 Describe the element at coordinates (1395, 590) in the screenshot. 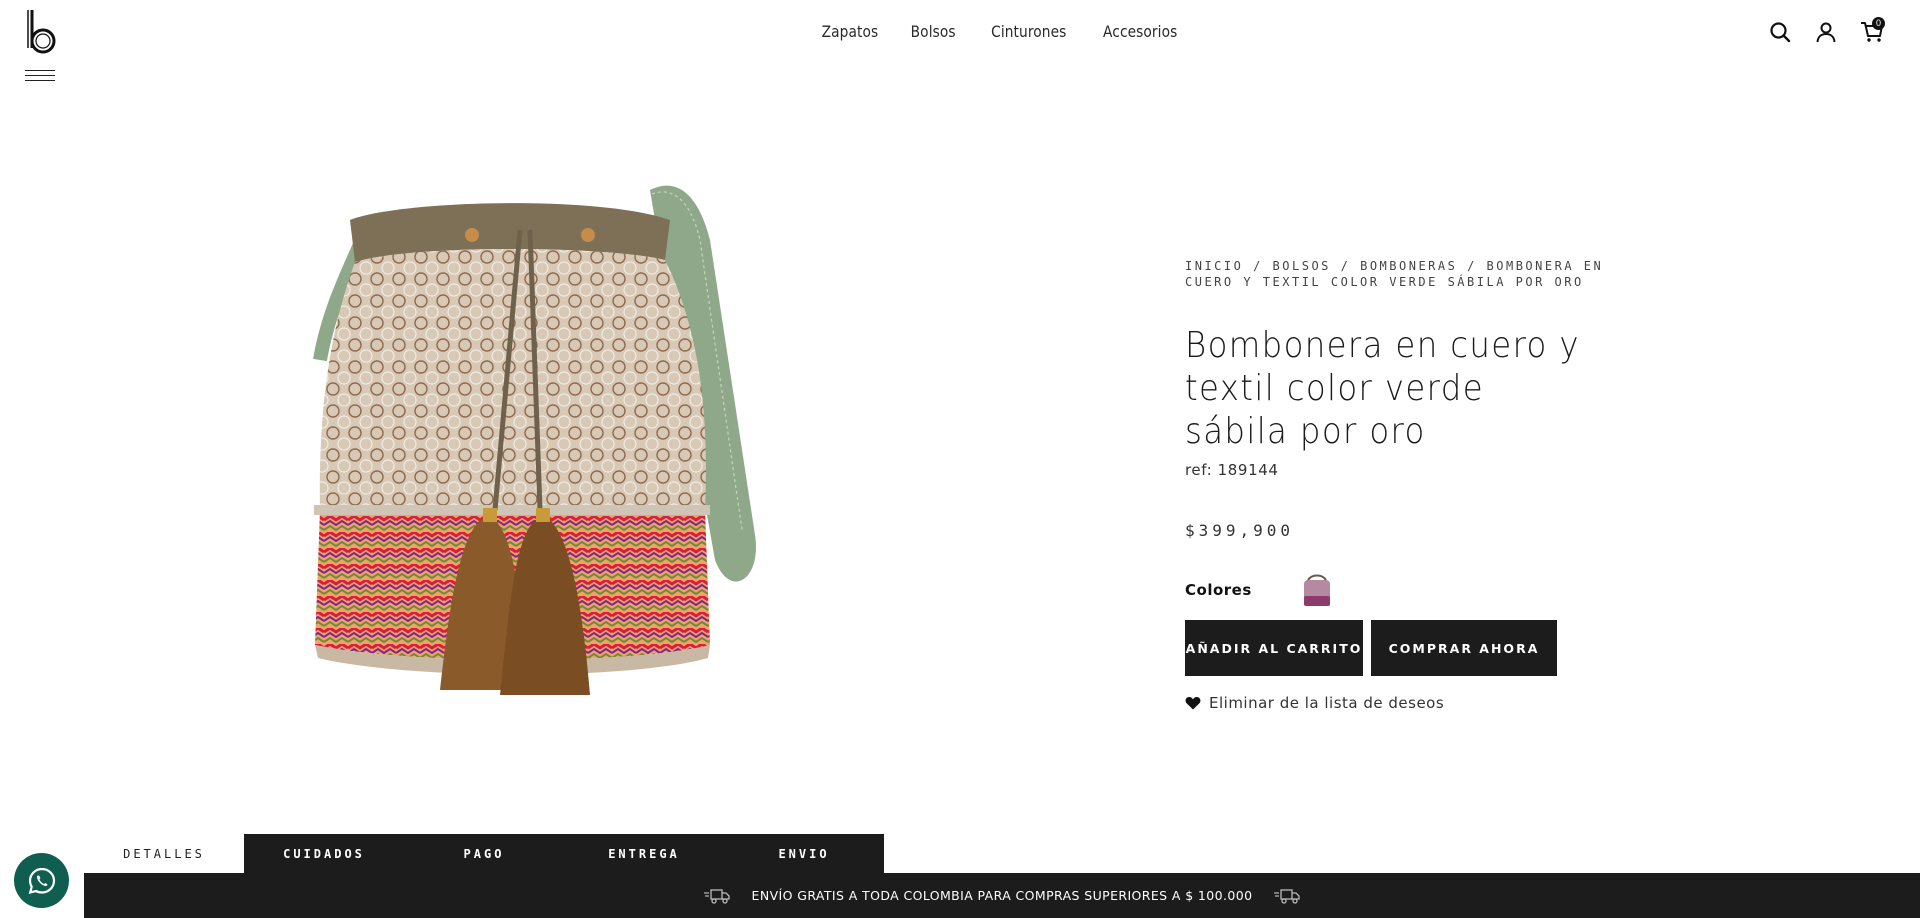

I see `colors-row: Colores` at that location.